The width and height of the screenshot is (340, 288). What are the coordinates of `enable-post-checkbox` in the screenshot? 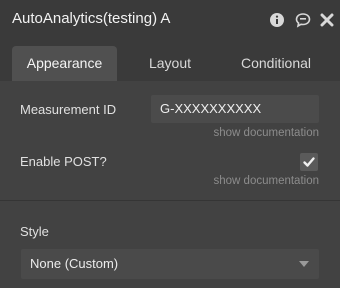 It's located at (309, 162).